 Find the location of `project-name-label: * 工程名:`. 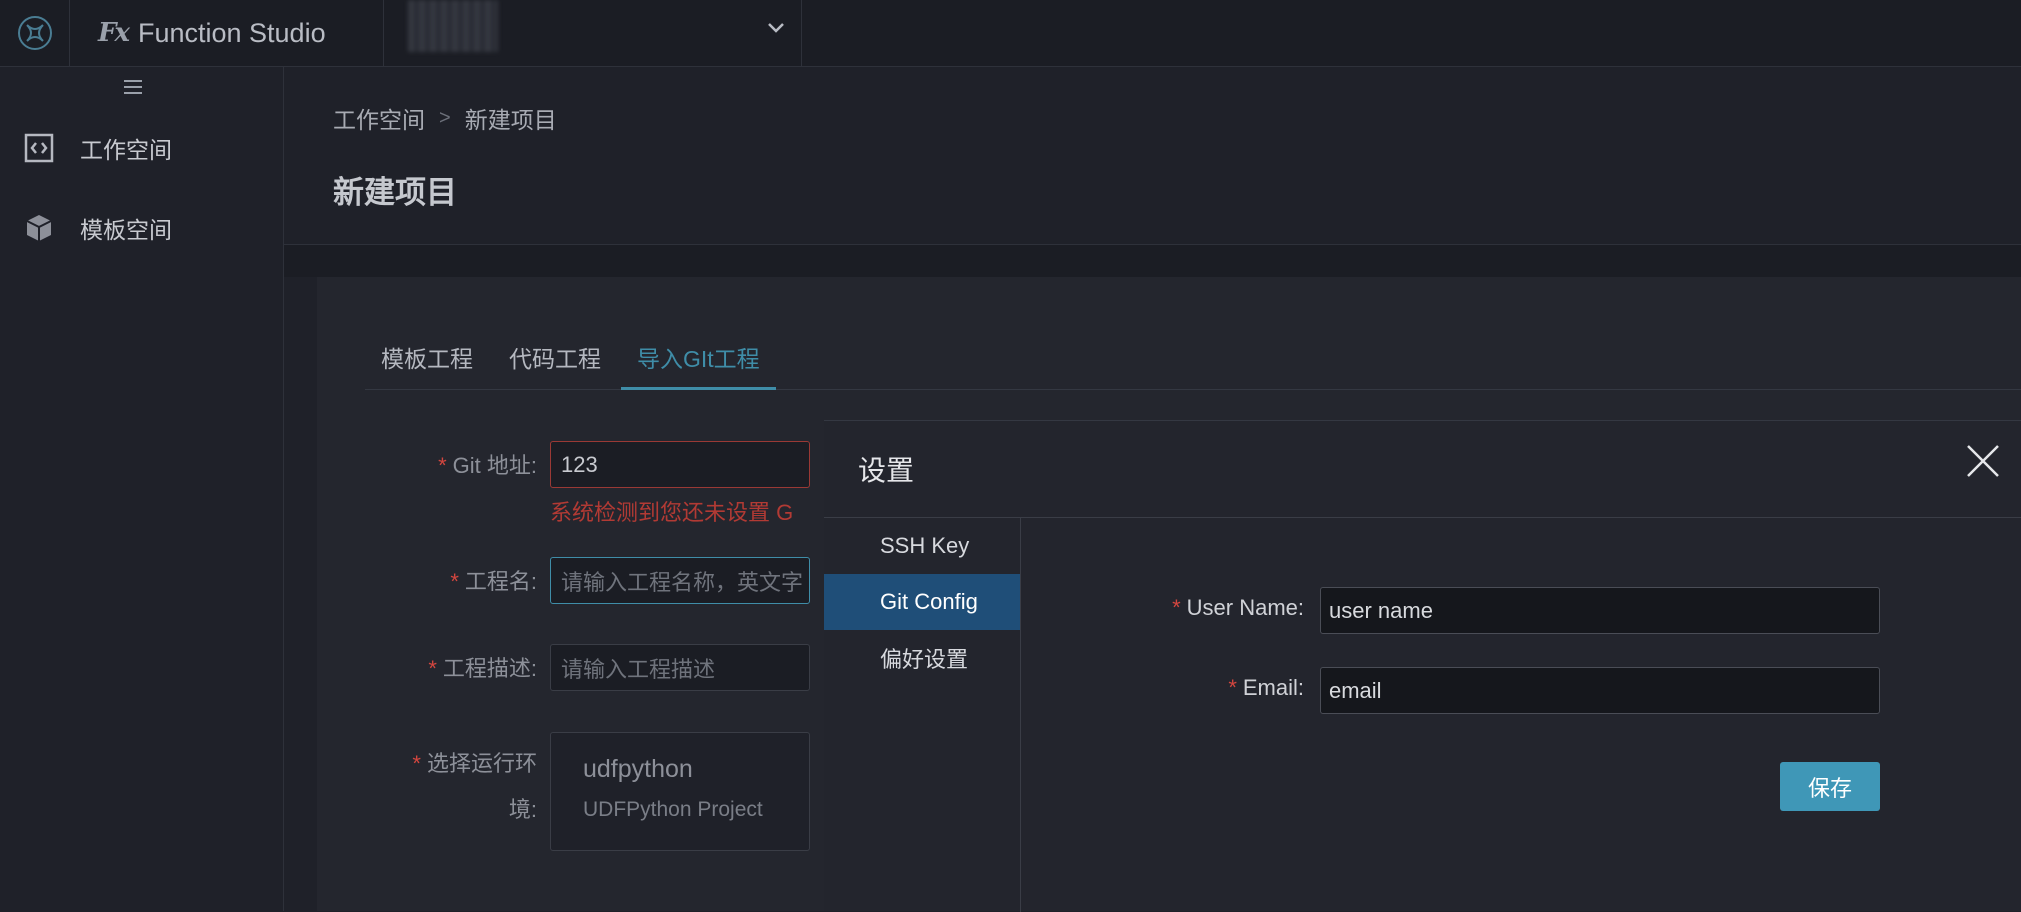

project-name-label: * 工程名: is located at coordinates (493, 581).